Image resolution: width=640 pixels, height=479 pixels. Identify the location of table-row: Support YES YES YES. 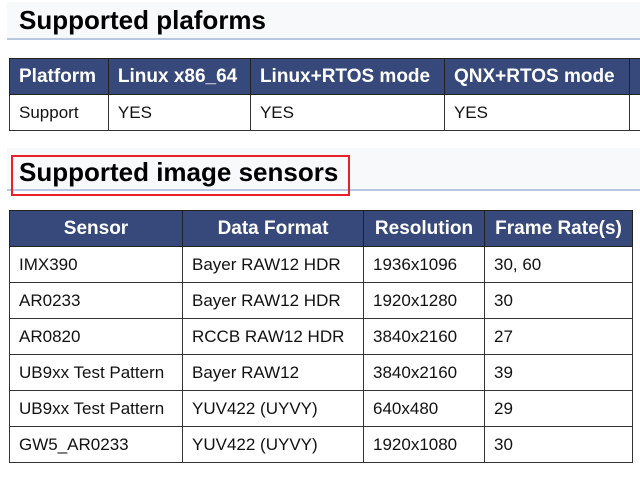
(324, 112).